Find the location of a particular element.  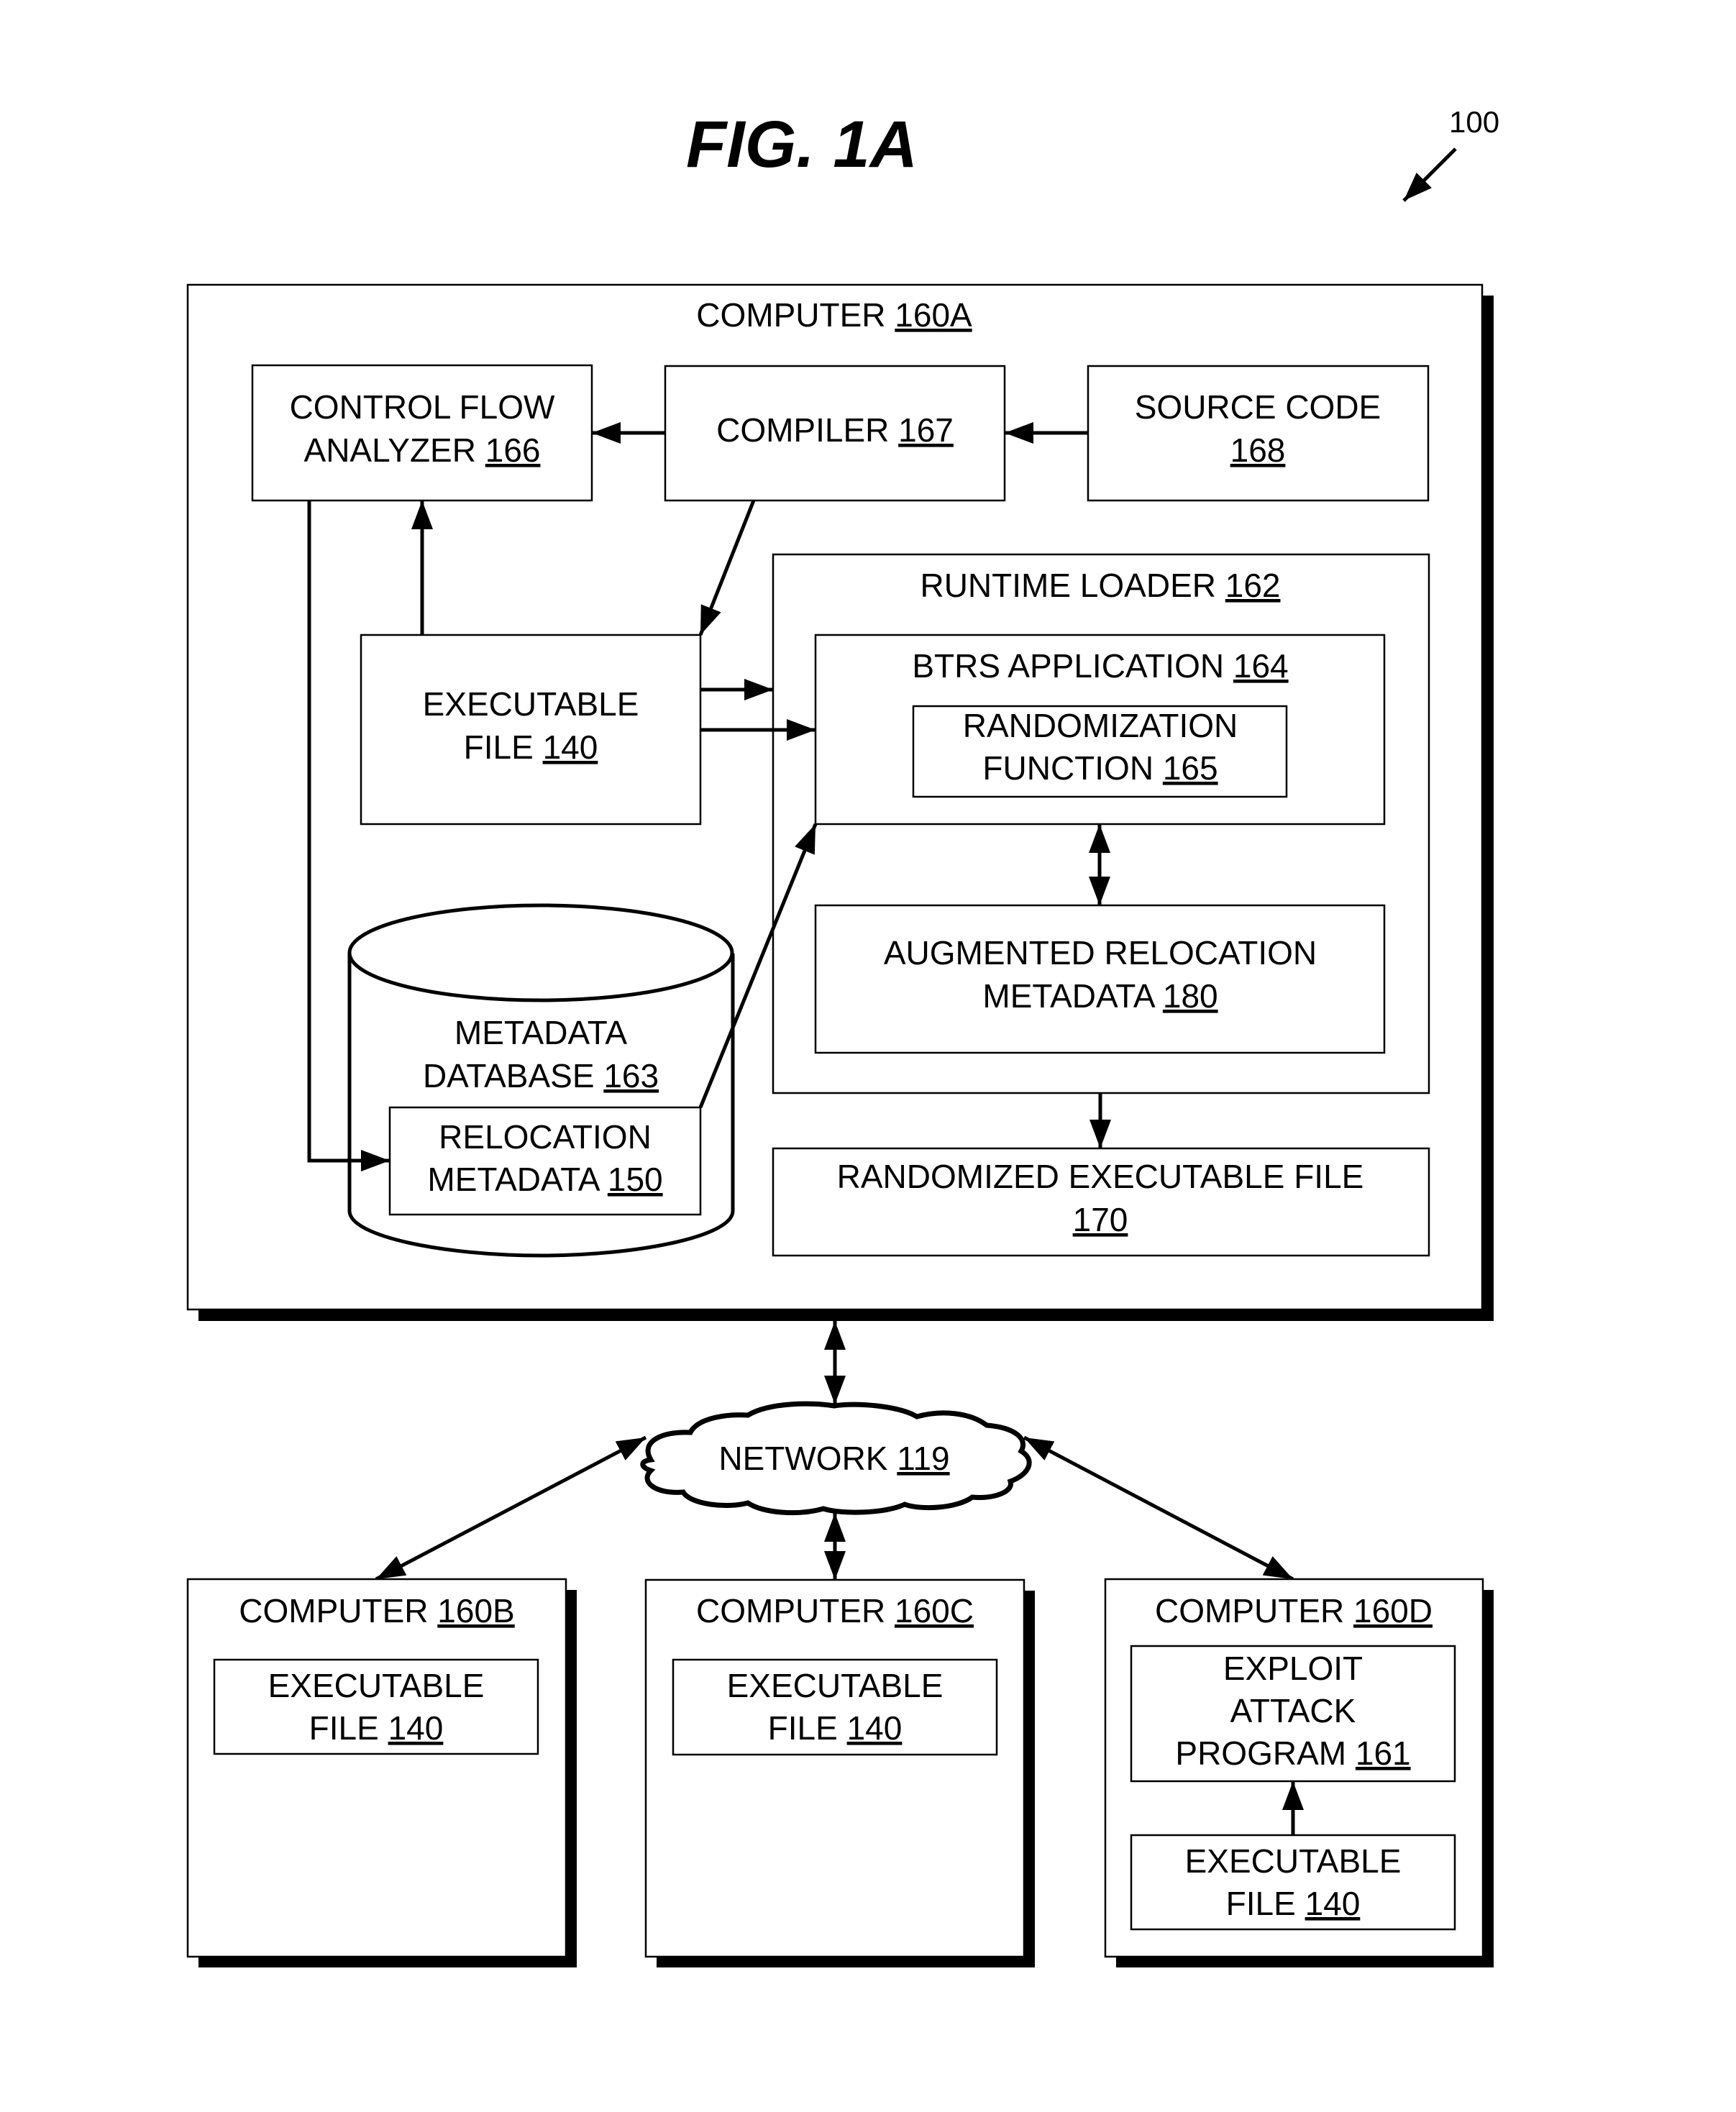

computer-160b-shadow-right is located at coordinates (571, 1778).